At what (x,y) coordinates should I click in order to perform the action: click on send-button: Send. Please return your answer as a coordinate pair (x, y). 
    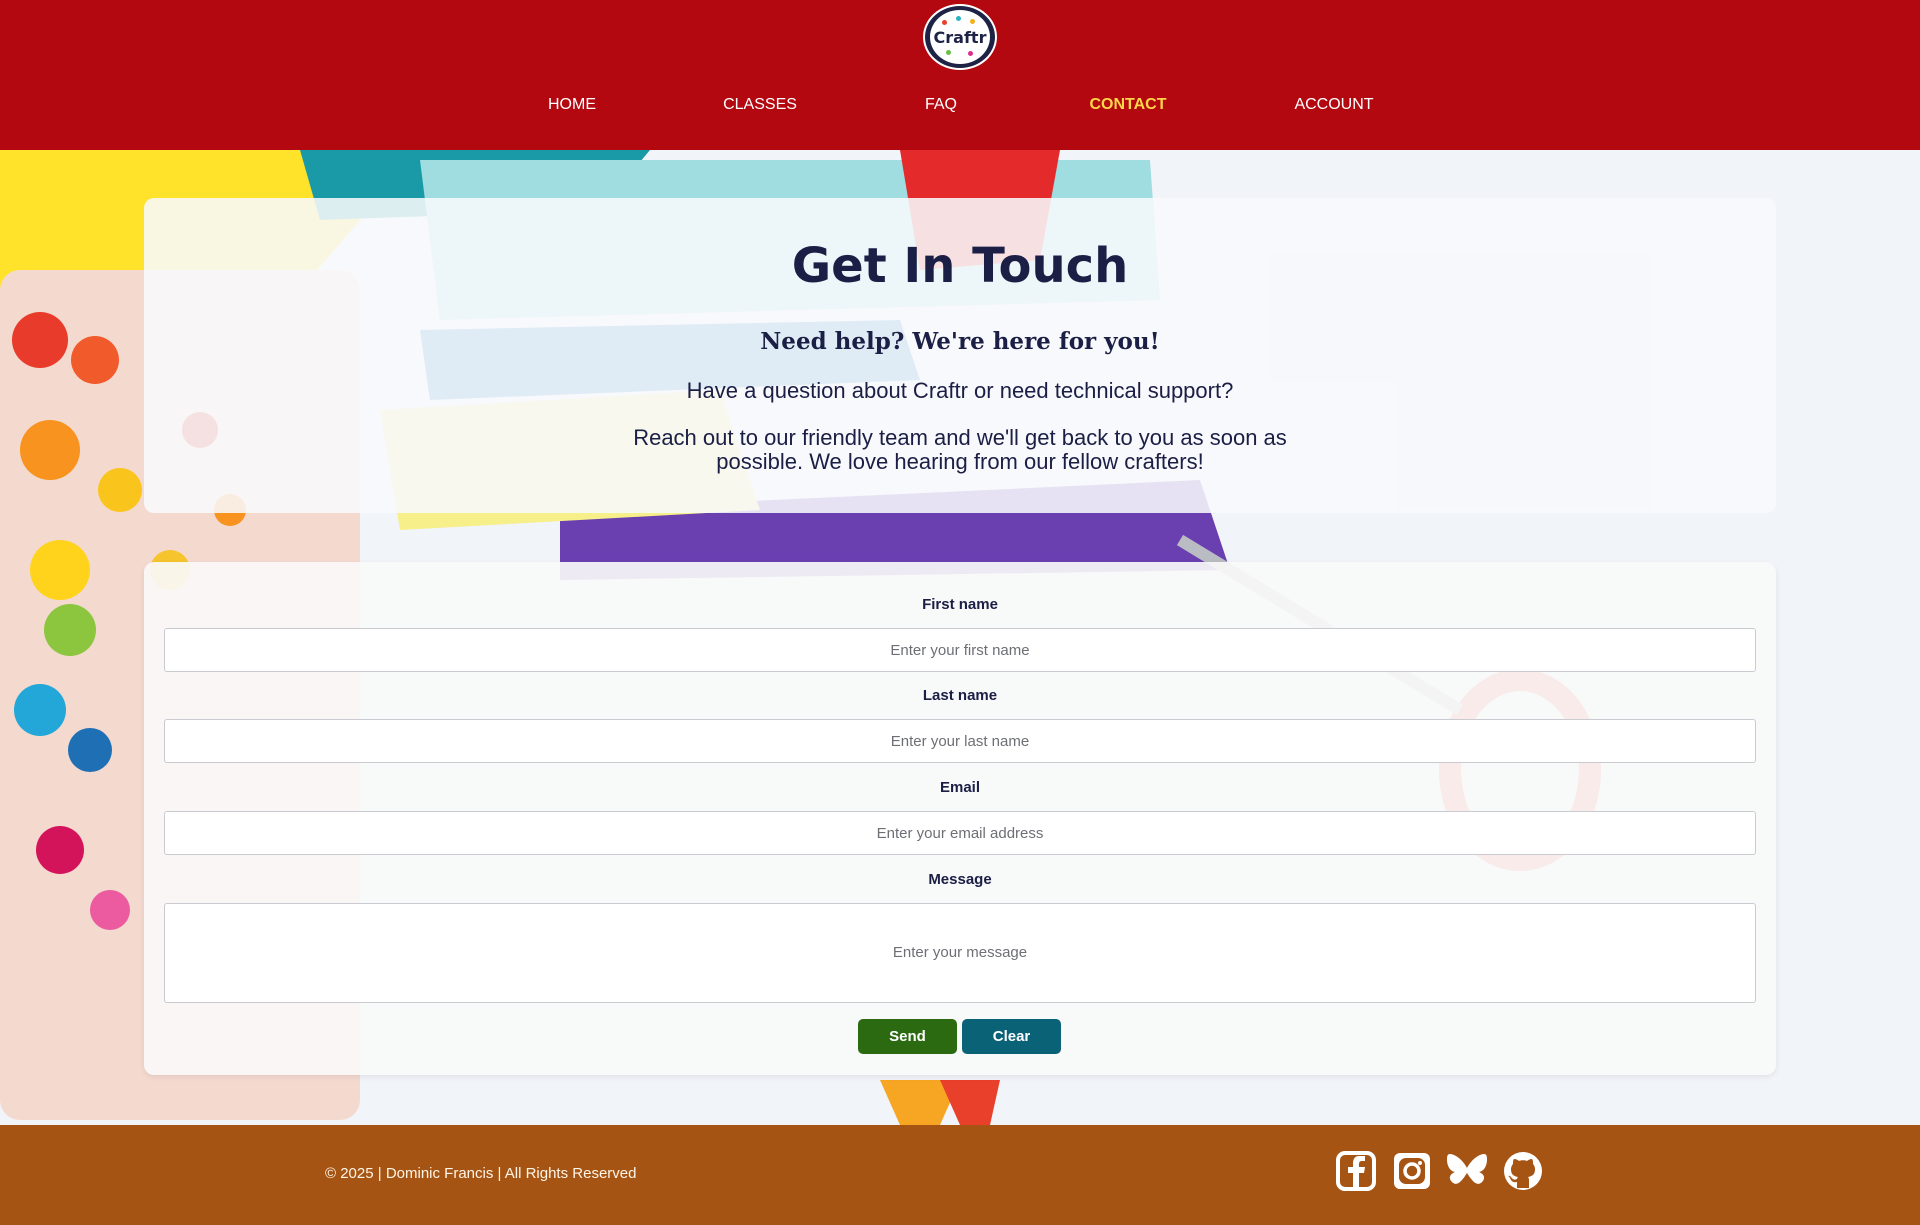
    Looking at the image, I should click on (907, 1036).